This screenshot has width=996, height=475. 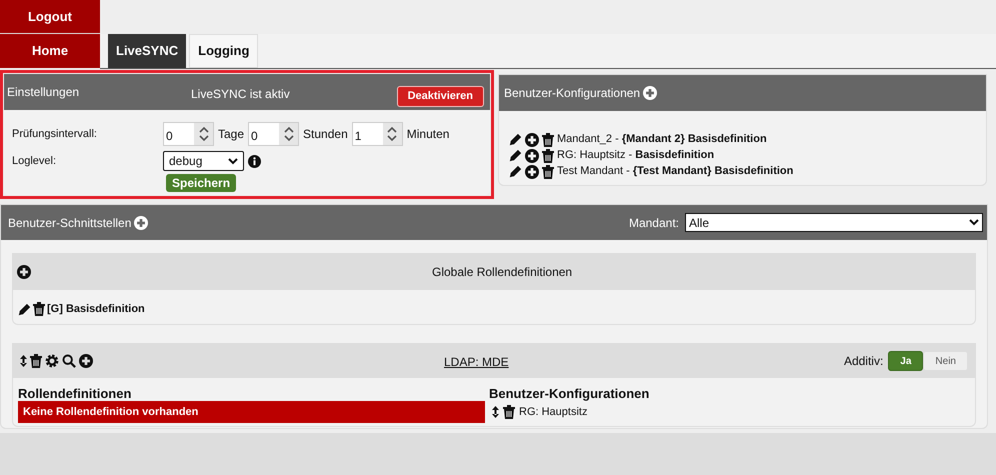 What do you see at coordinates (945, 361) in the screenshot?
I see `toggle-option: Nein` at bounding box center [945, 361].